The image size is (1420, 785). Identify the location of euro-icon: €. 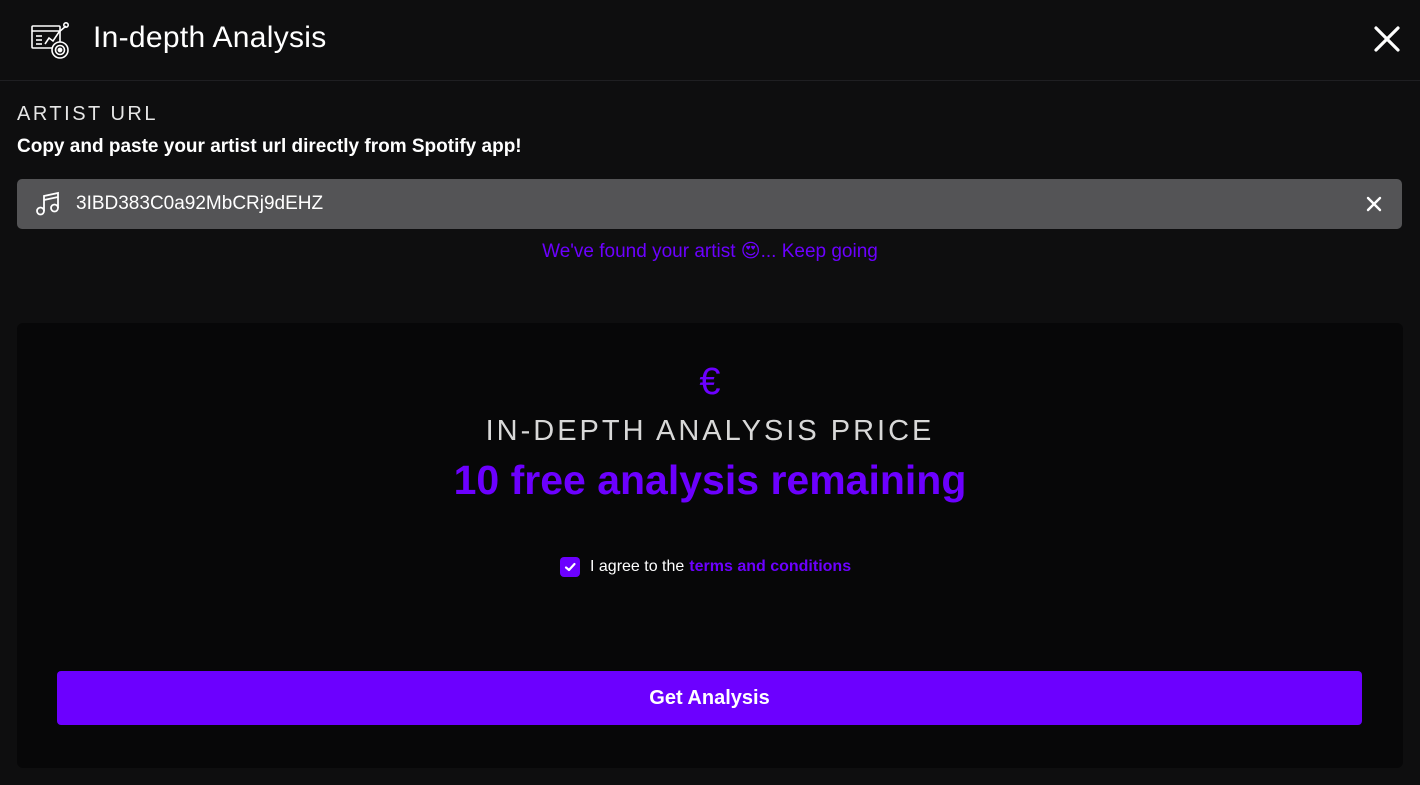
(710, 382).